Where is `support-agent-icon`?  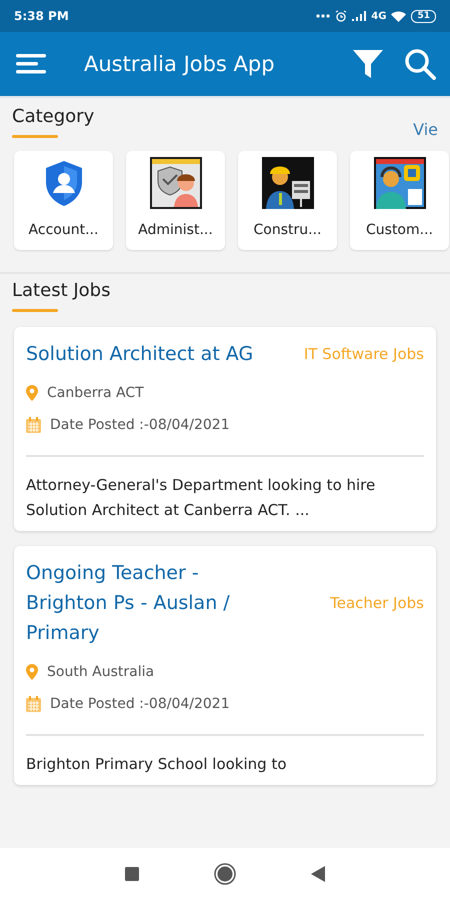 support-agent-icon is located at coordinates (400, 183).